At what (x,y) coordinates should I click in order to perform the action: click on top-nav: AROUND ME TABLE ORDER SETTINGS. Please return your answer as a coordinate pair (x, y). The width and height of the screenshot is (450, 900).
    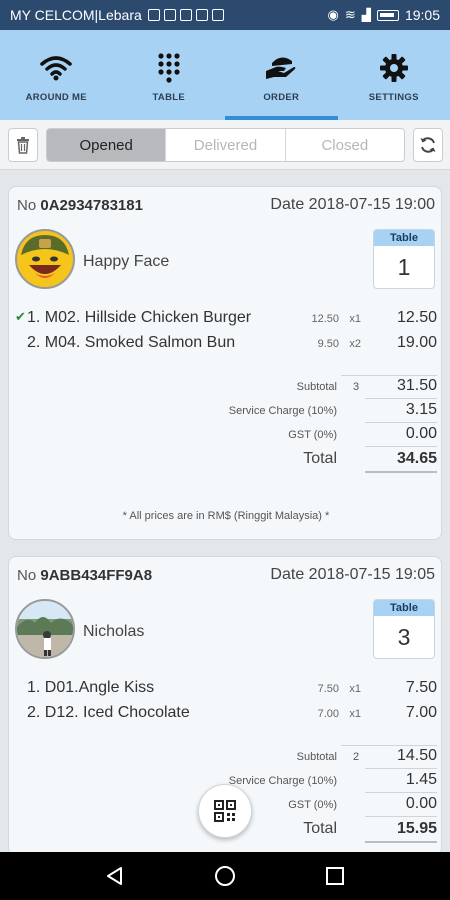
    Looking at the image, I should click on (225, 75).